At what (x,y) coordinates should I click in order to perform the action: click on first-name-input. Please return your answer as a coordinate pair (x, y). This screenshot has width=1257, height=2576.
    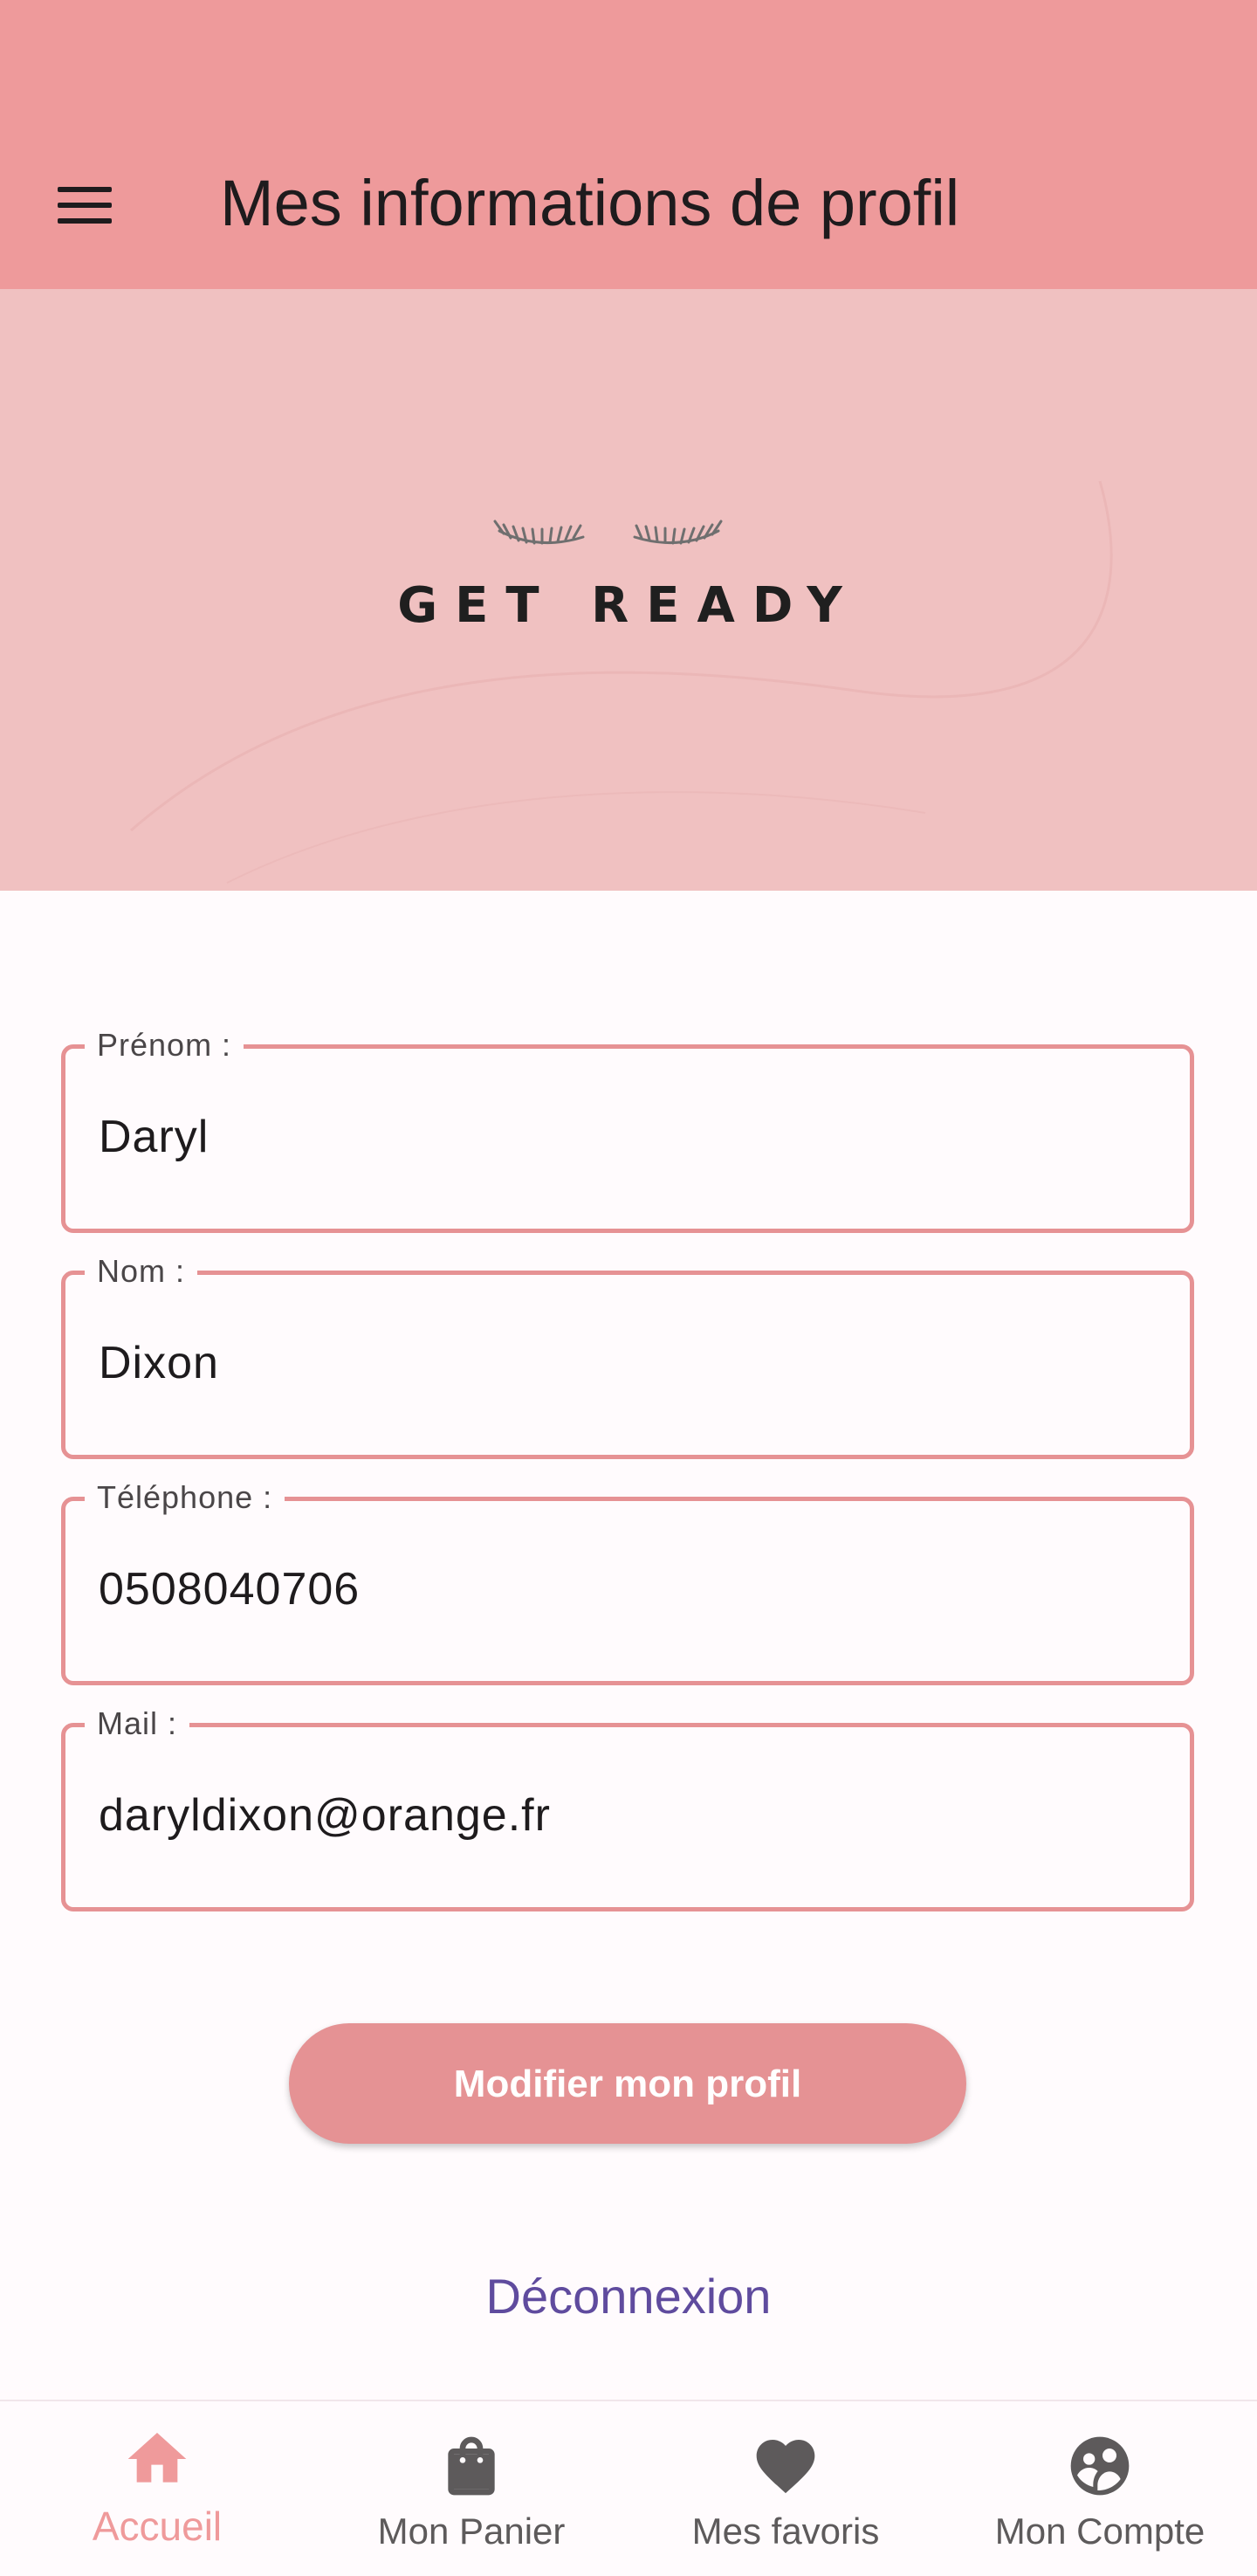
    Looking at the image, I should click on (614, 1137).